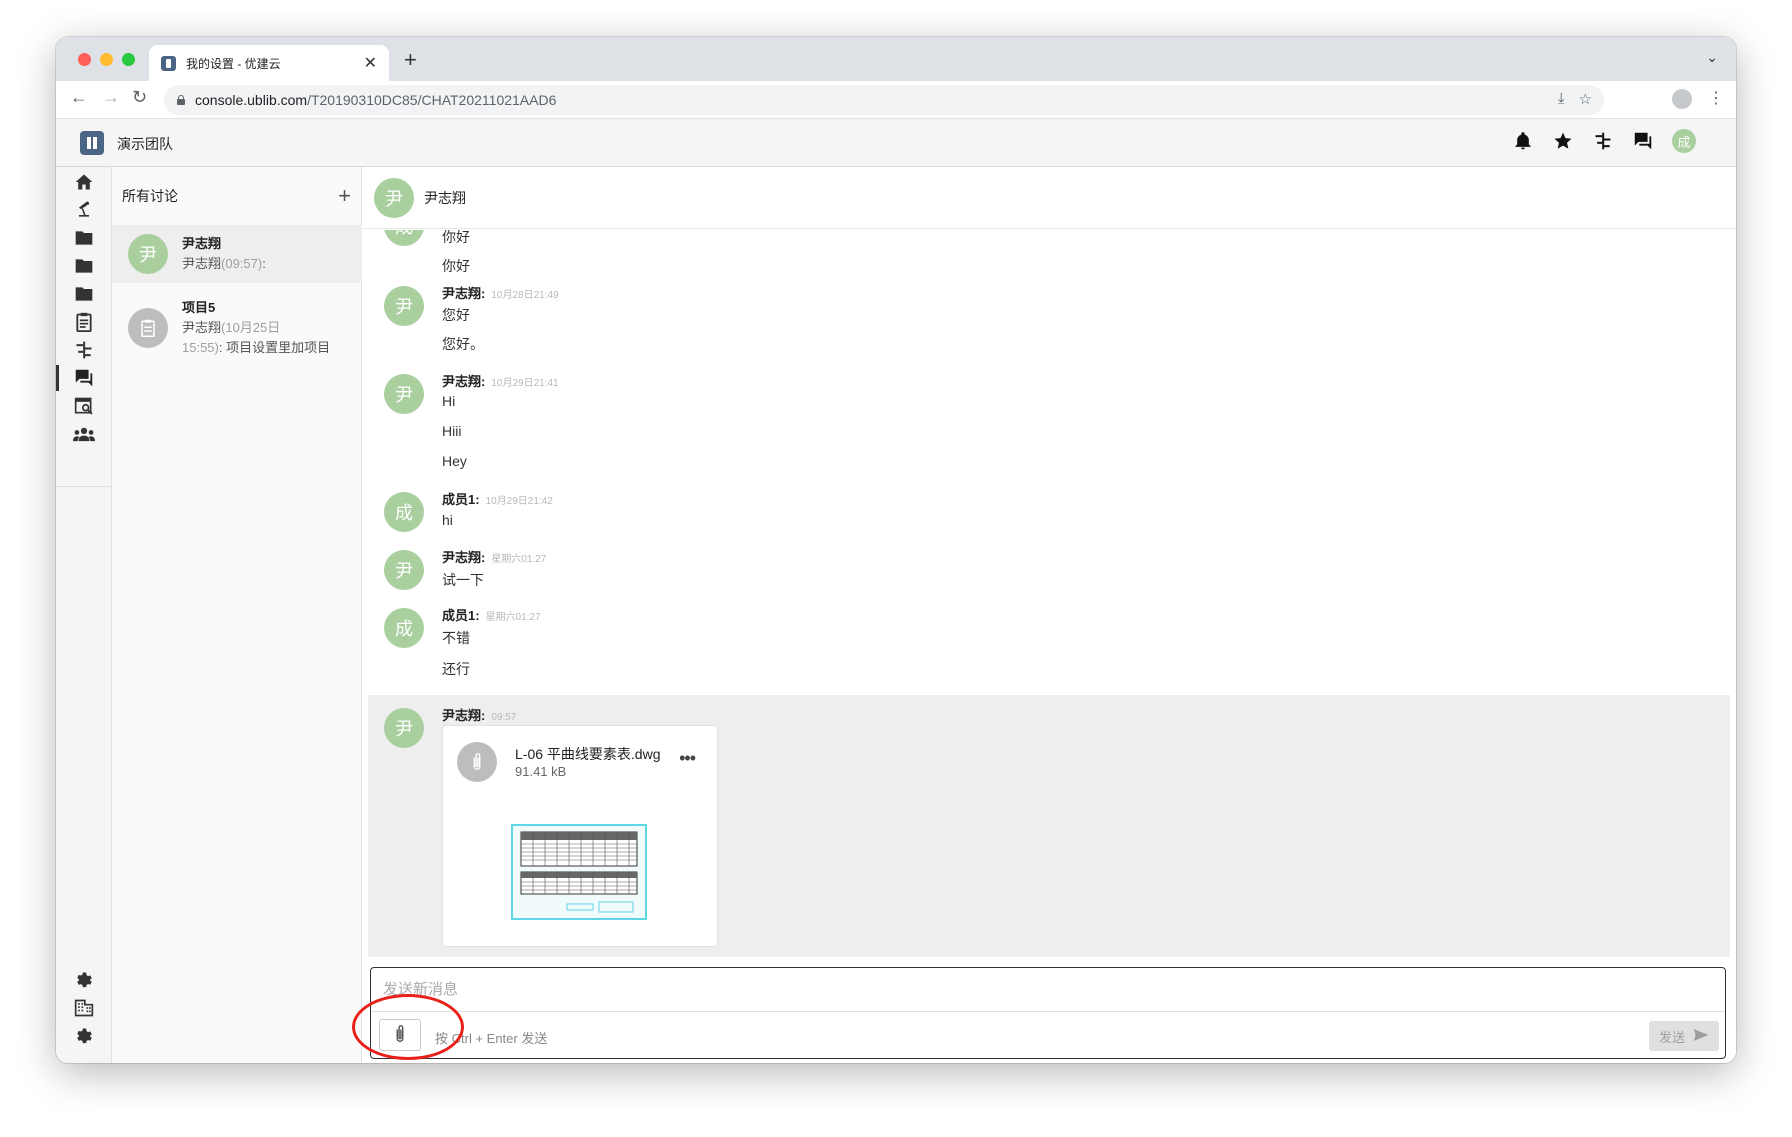 The width and height of the screenshot is (1792, 1137). Describe the element at coordinates (491, 615) in the screenshot. I see `message-header: 成员1: 星期六01:27` at that location.